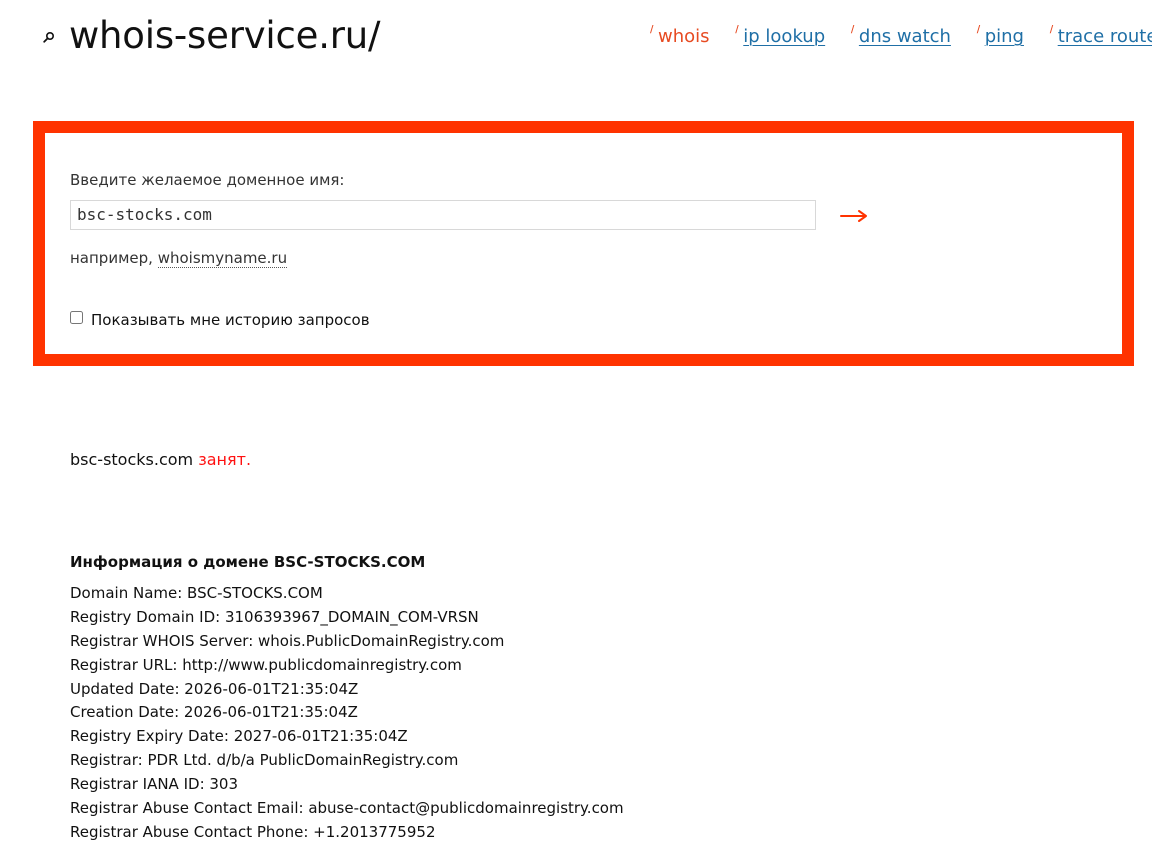 This screenshot has height=847, width=1152. What do you see at coordinates (225, 459) in the screenshot?
I see `domain-taken-status: занят.` at bounding box center [225, 459].